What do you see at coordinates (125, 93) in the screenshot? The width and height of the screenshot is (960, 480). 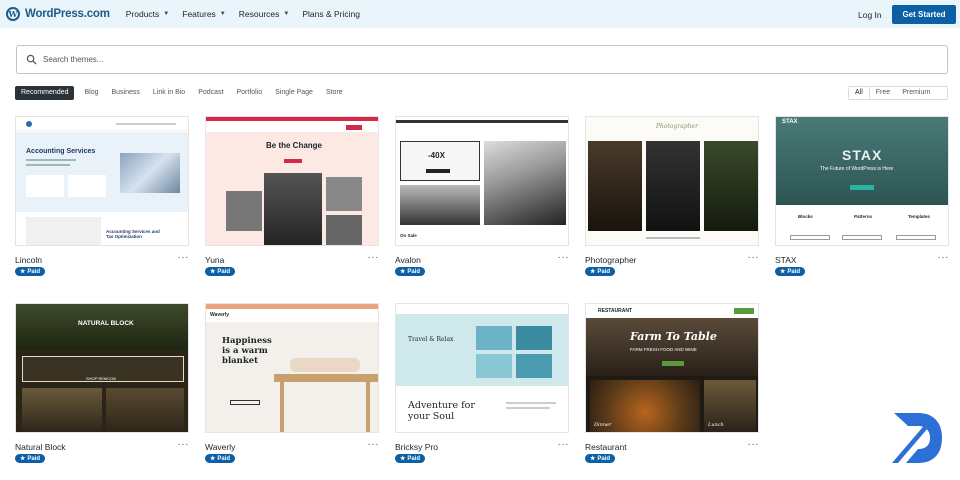 I see `filter-business: Business` at bounding box center [125, 93].